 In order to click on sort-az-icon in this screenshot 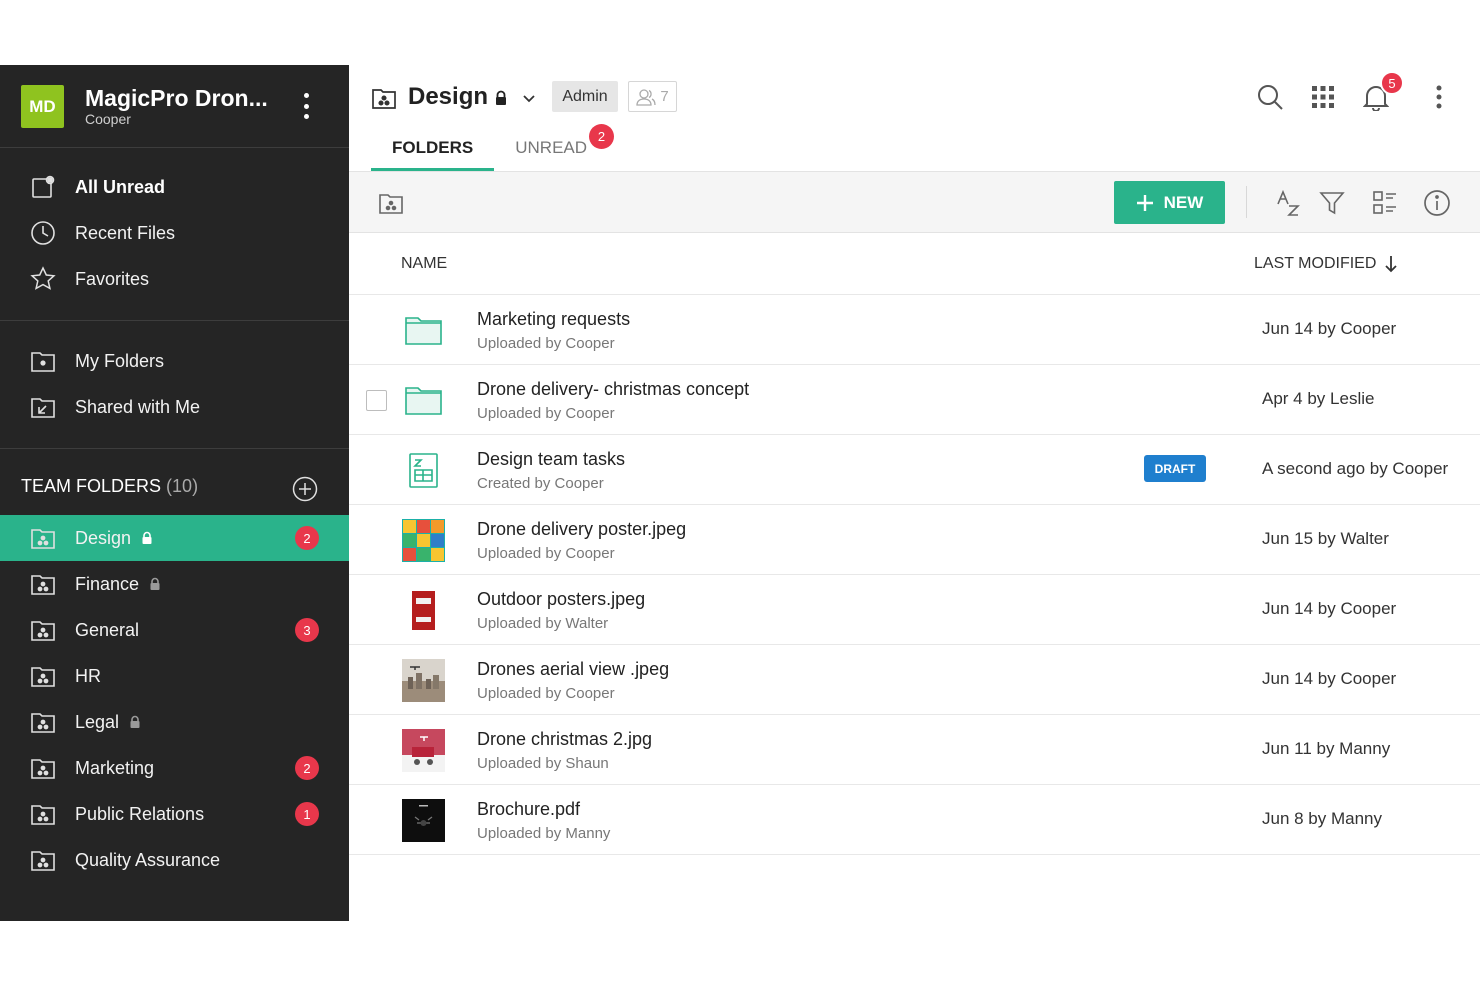, I will do `click(1289, 203)`.